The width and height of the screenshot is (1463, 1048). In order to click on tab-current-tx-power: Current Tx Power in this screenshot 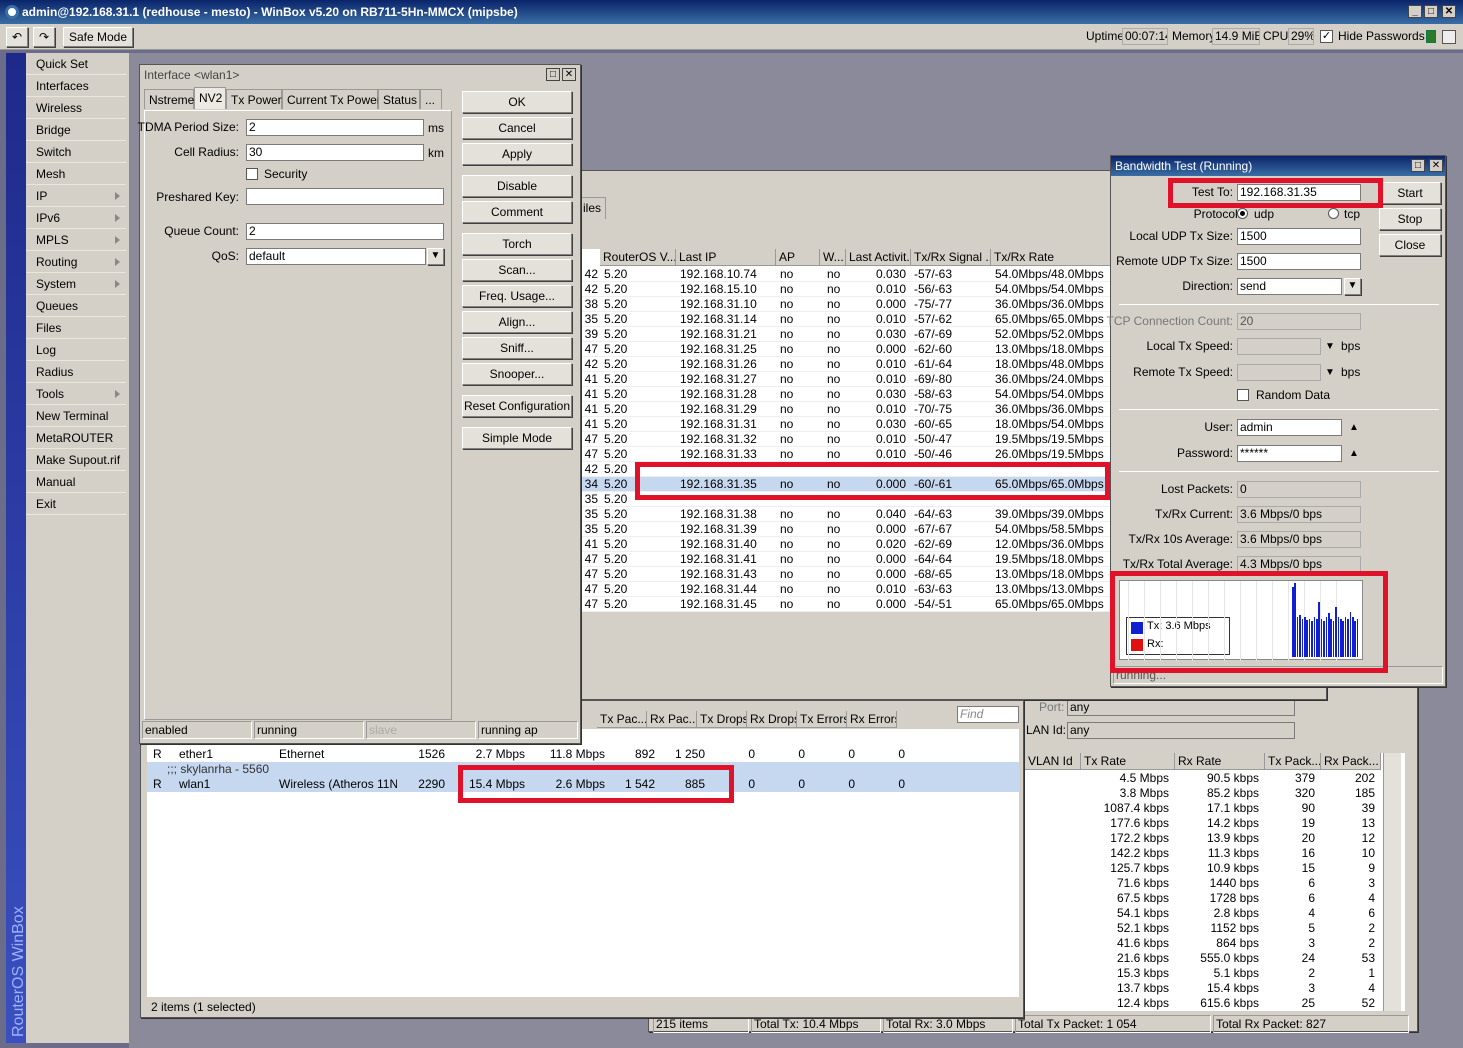, I will do `click(331, 99)`.